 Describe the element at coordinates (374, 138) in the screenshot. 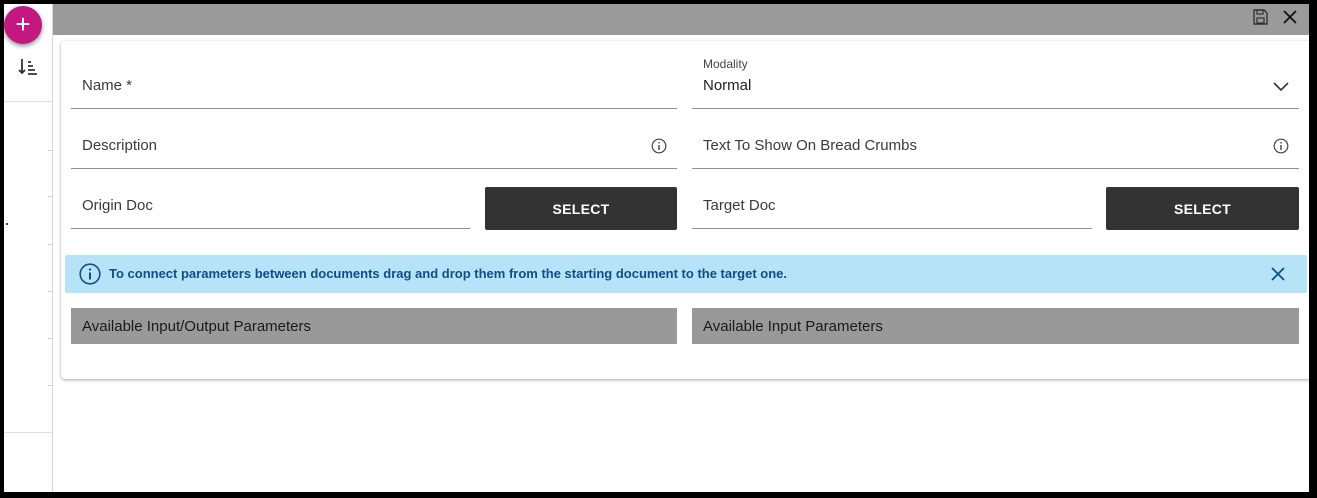

I see `description-field: Description` at that location.